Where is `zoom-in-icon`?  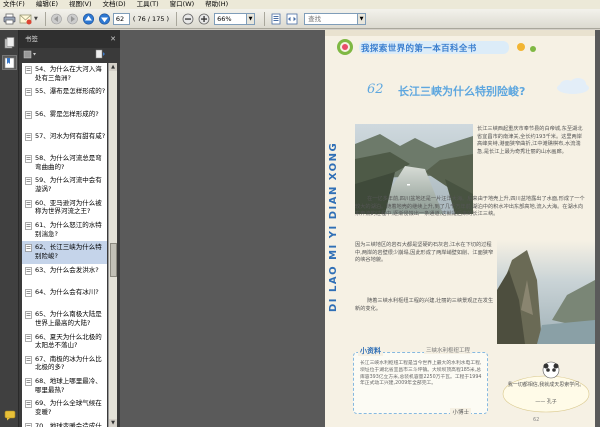 zoom-in-icon is located at coordinates (203, 18).